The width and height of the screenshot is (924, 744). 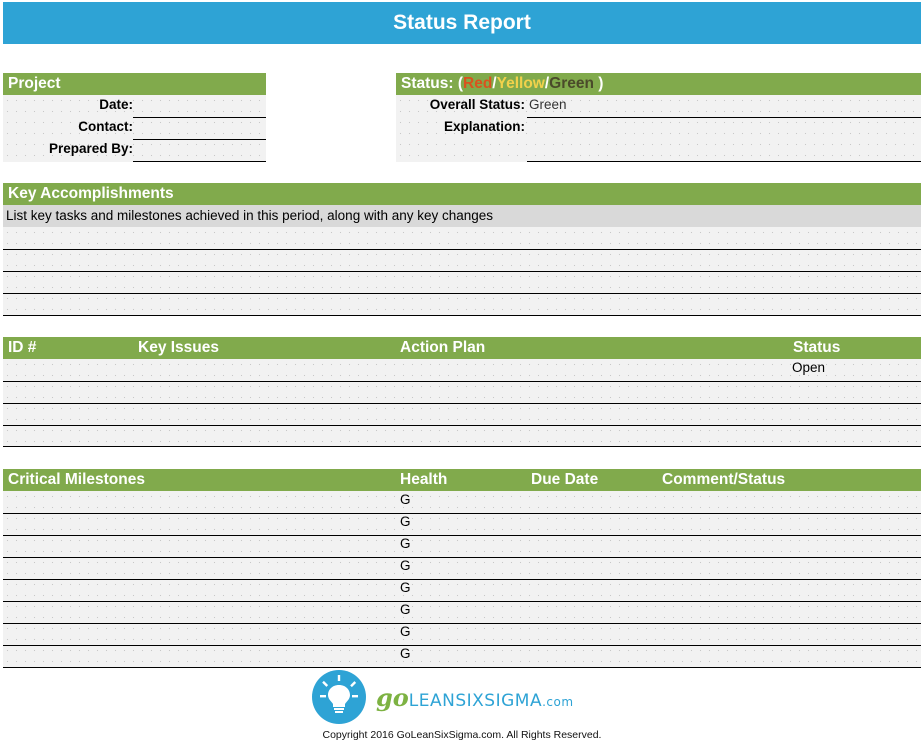 I want to click on status-heading-suffix: ), so click(x=598, y=83).